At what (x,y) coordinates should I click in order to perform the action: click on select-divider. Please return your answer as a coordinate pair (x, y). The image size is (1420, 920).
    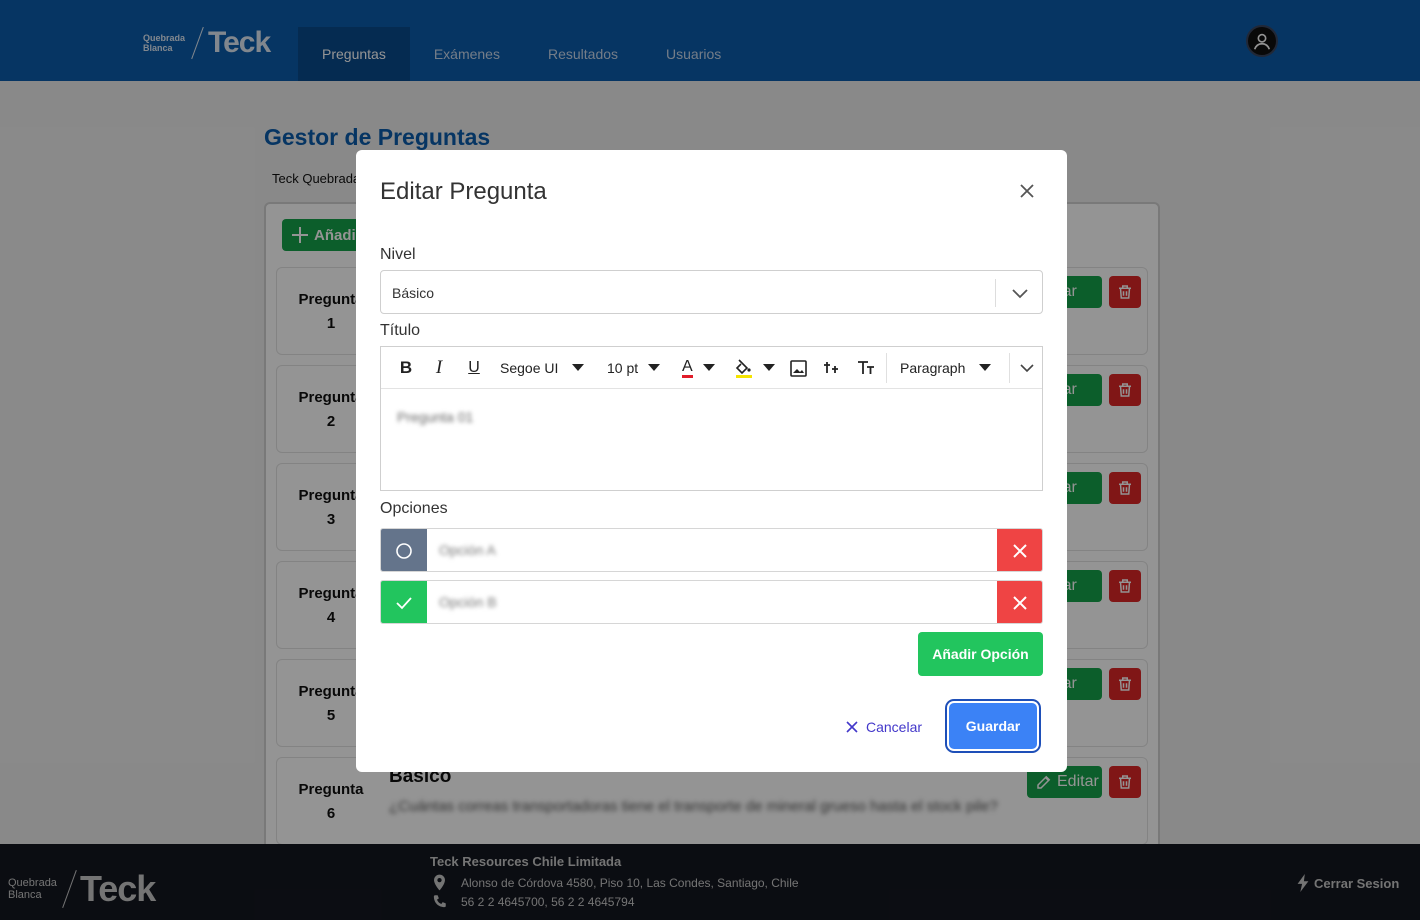
    Looking at the image, I should click on (995, 293).